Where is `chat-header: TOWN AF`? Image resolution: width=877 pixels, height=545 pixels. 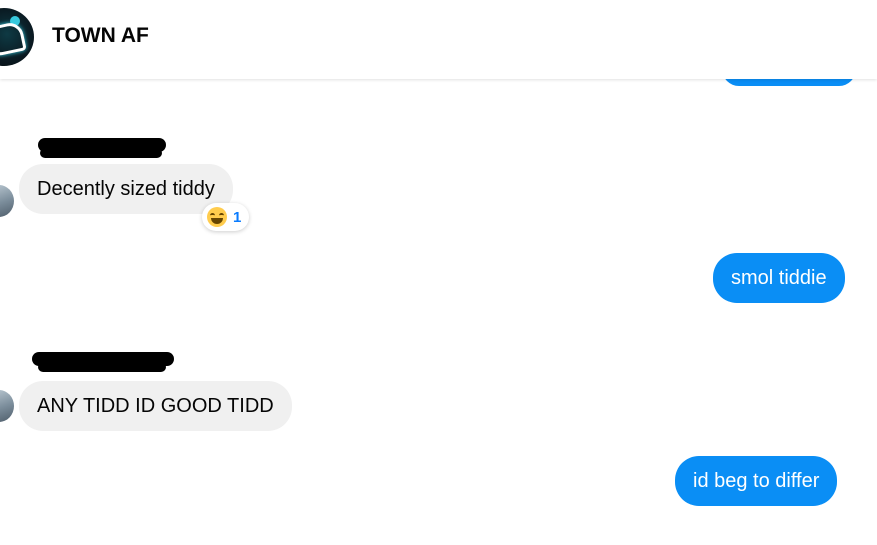
chat-header: TOWN AF is located at coordinates (438, 39).